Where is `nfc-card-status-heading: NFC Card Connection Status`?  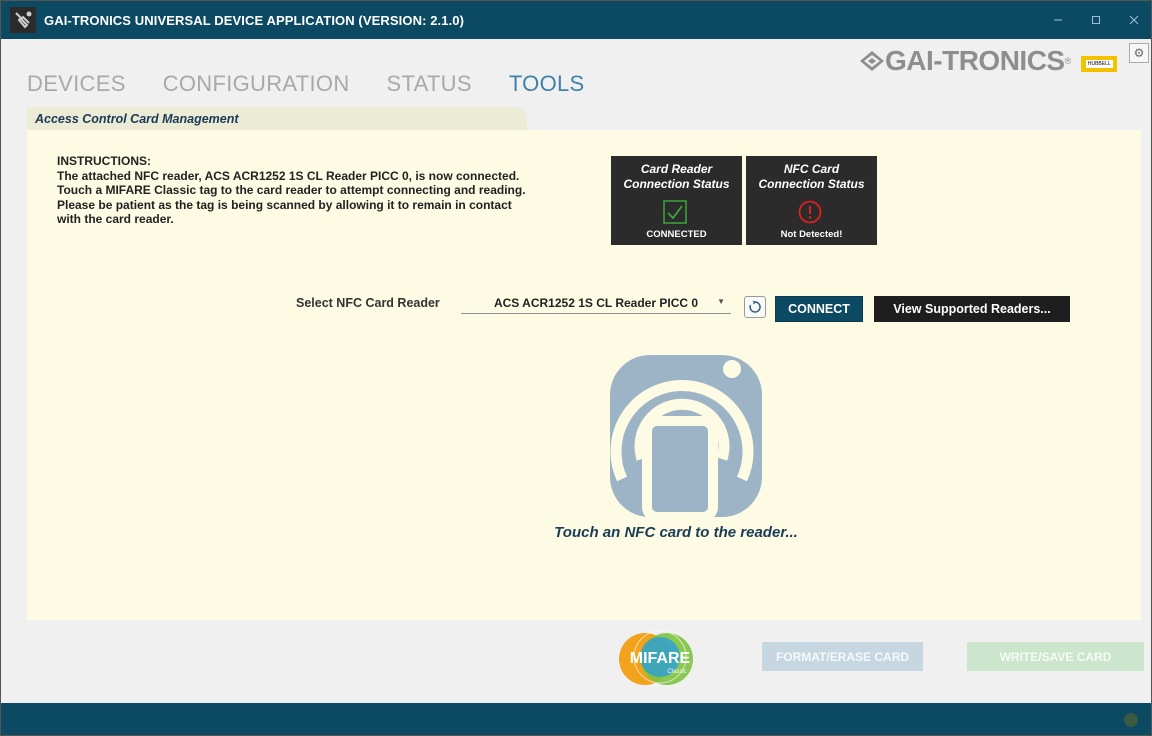 nfc-card-status-heading: NFC Card Connection Status is located at coordinates (811, 177).